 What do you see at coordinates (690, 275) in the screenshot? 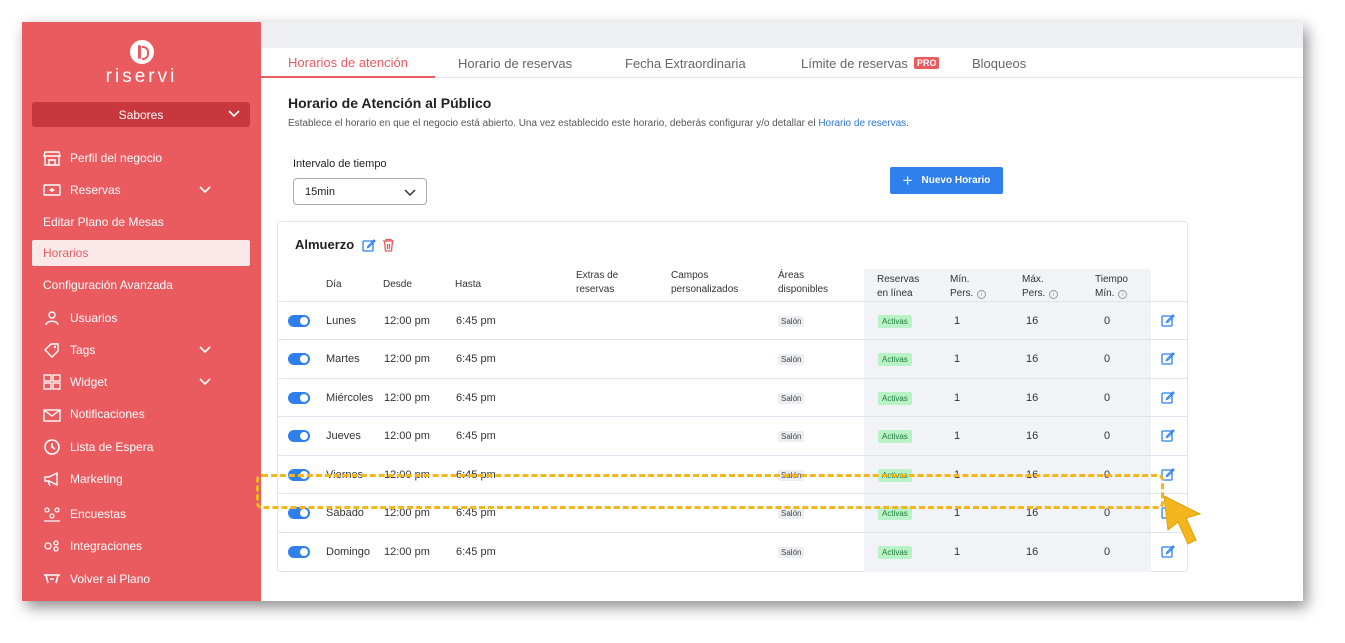
I see `col-campos-1: Campos` at bounding box center [690, 275].